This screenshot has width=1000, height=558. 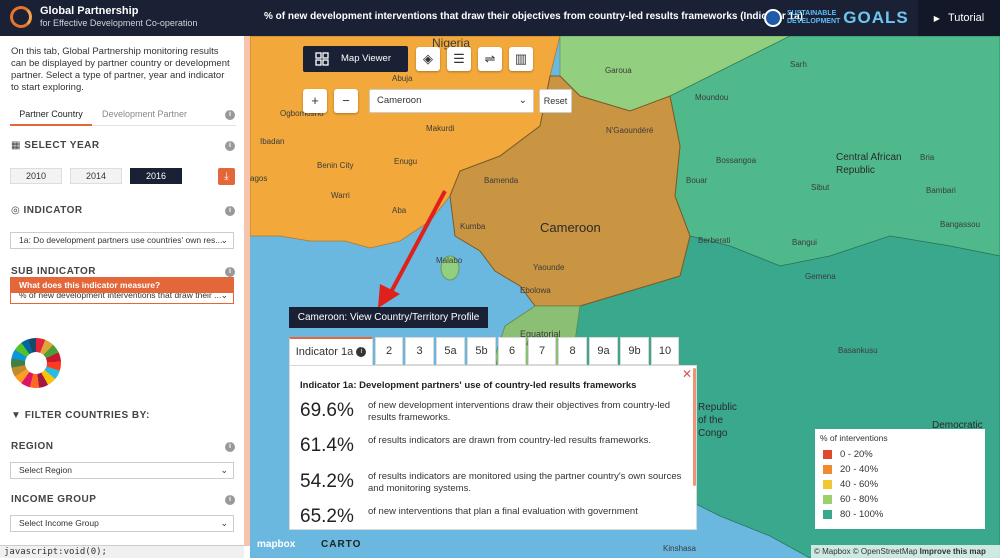 I want to click on map-viewer-button: Map Viewer, so click(x=355, y=59).